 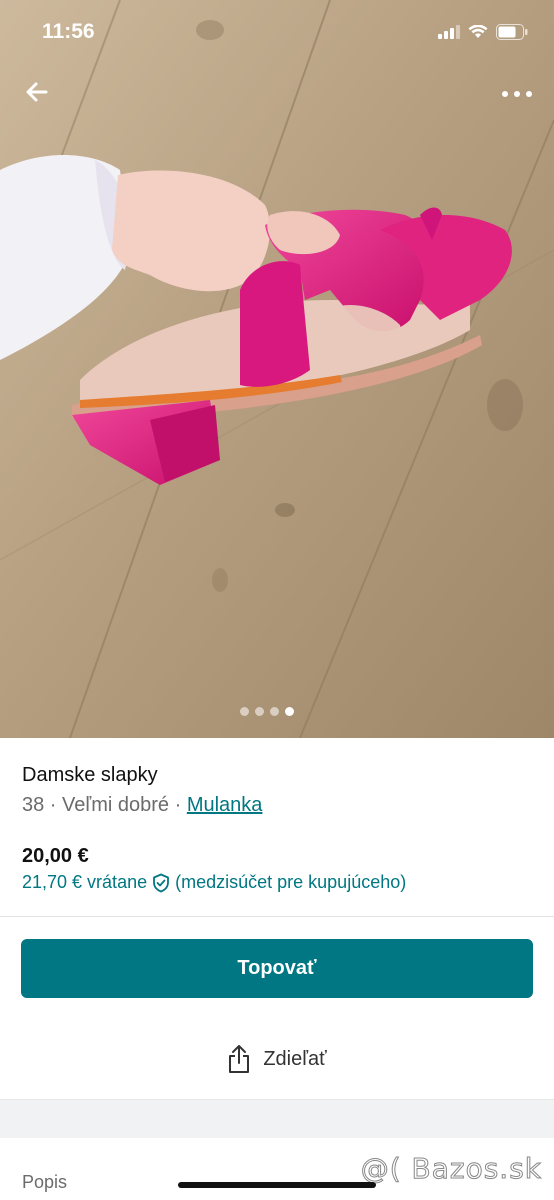 What do you see at coordinates (277, 32) in the screenshot?
I see `status-bar: 11:56` at bounding box center [277, 32].